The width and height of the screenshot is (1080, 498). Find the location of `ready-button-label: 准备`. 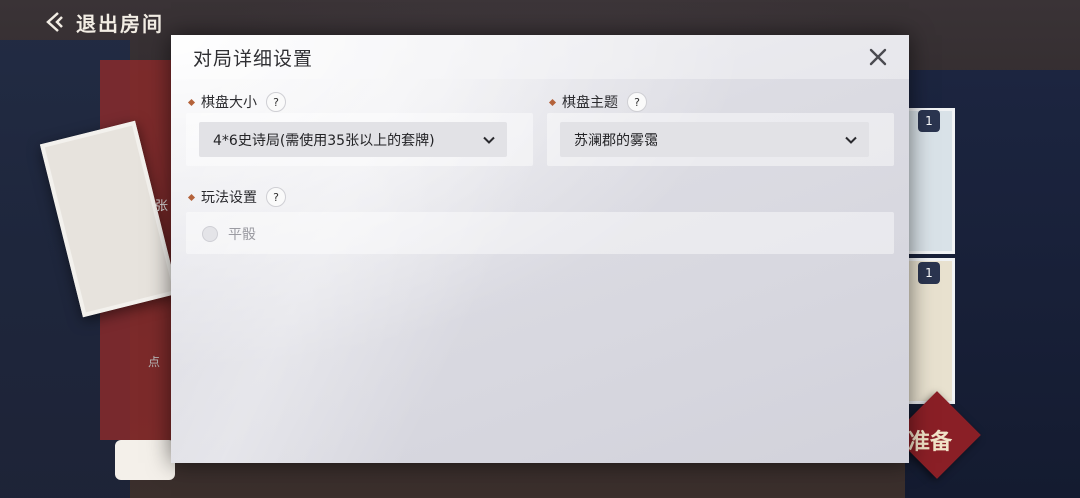

ready-button-label: 准备 is located at coordinates (929, 442).